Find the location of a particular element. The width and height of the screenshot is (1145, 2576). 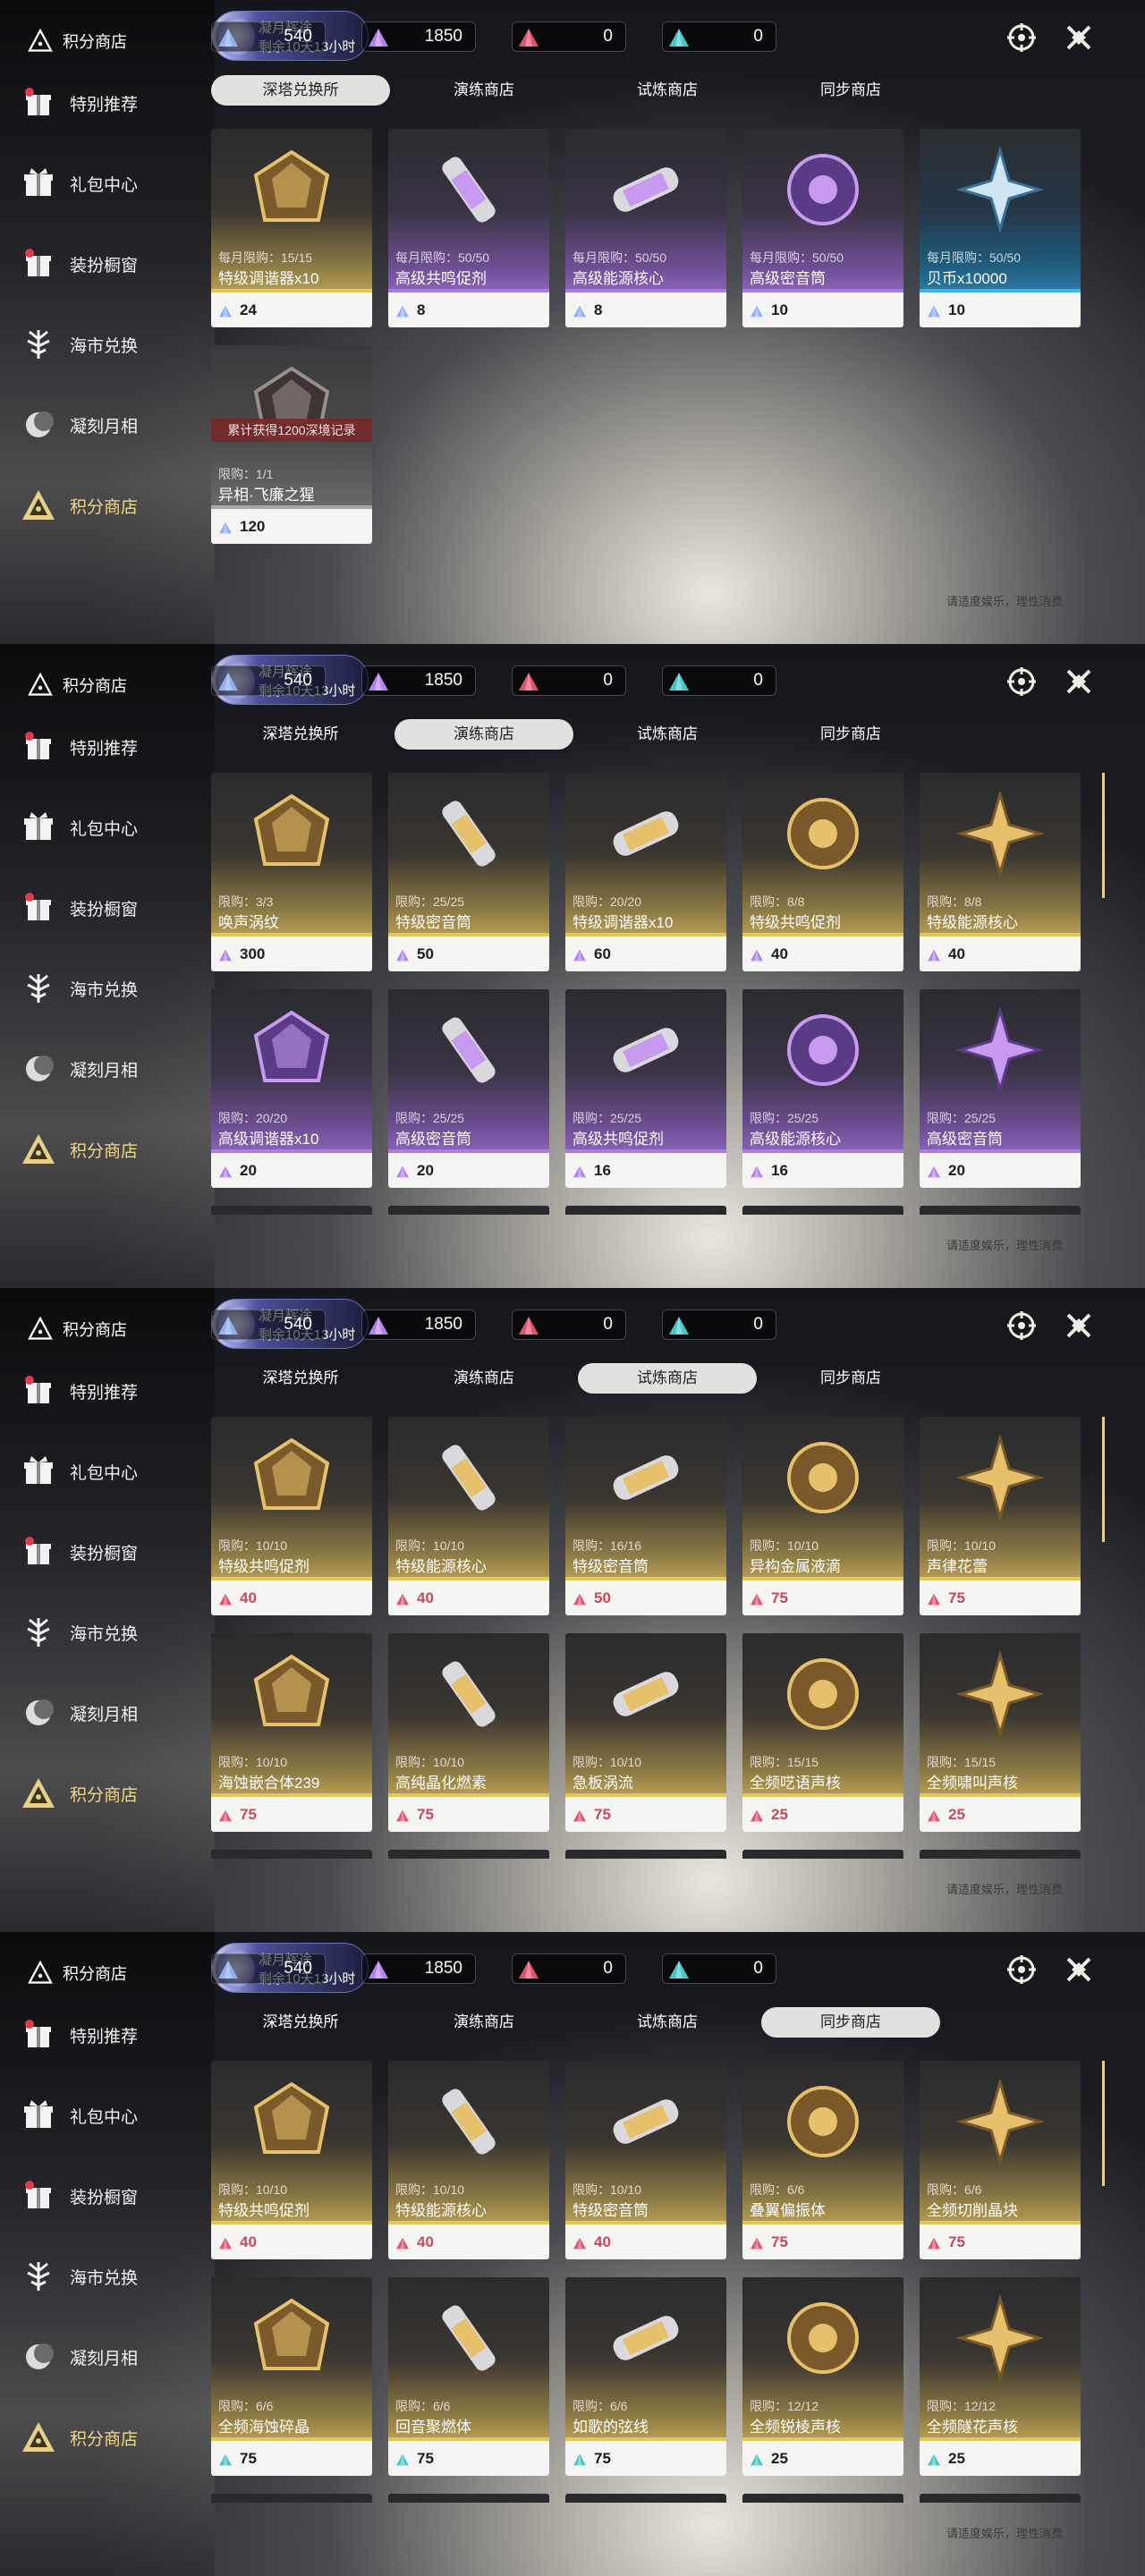

shop-item-card: 每月限购：50/50 高级密音筒 10 is located at coordinates (822, 228).